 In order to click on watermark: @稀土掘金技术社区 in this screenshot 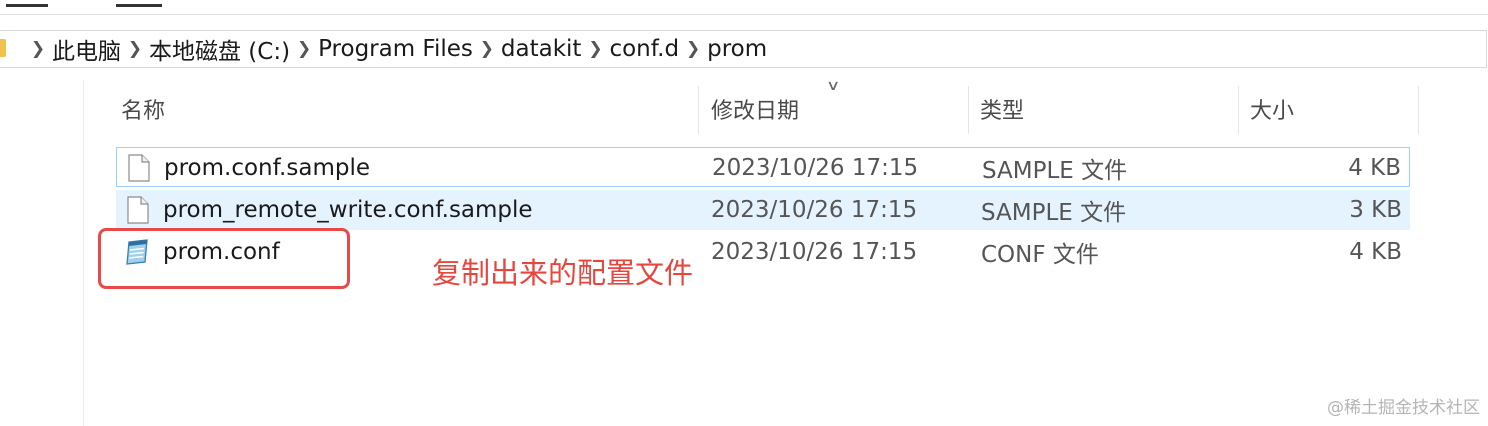, I will do `click(1403, 408)`.